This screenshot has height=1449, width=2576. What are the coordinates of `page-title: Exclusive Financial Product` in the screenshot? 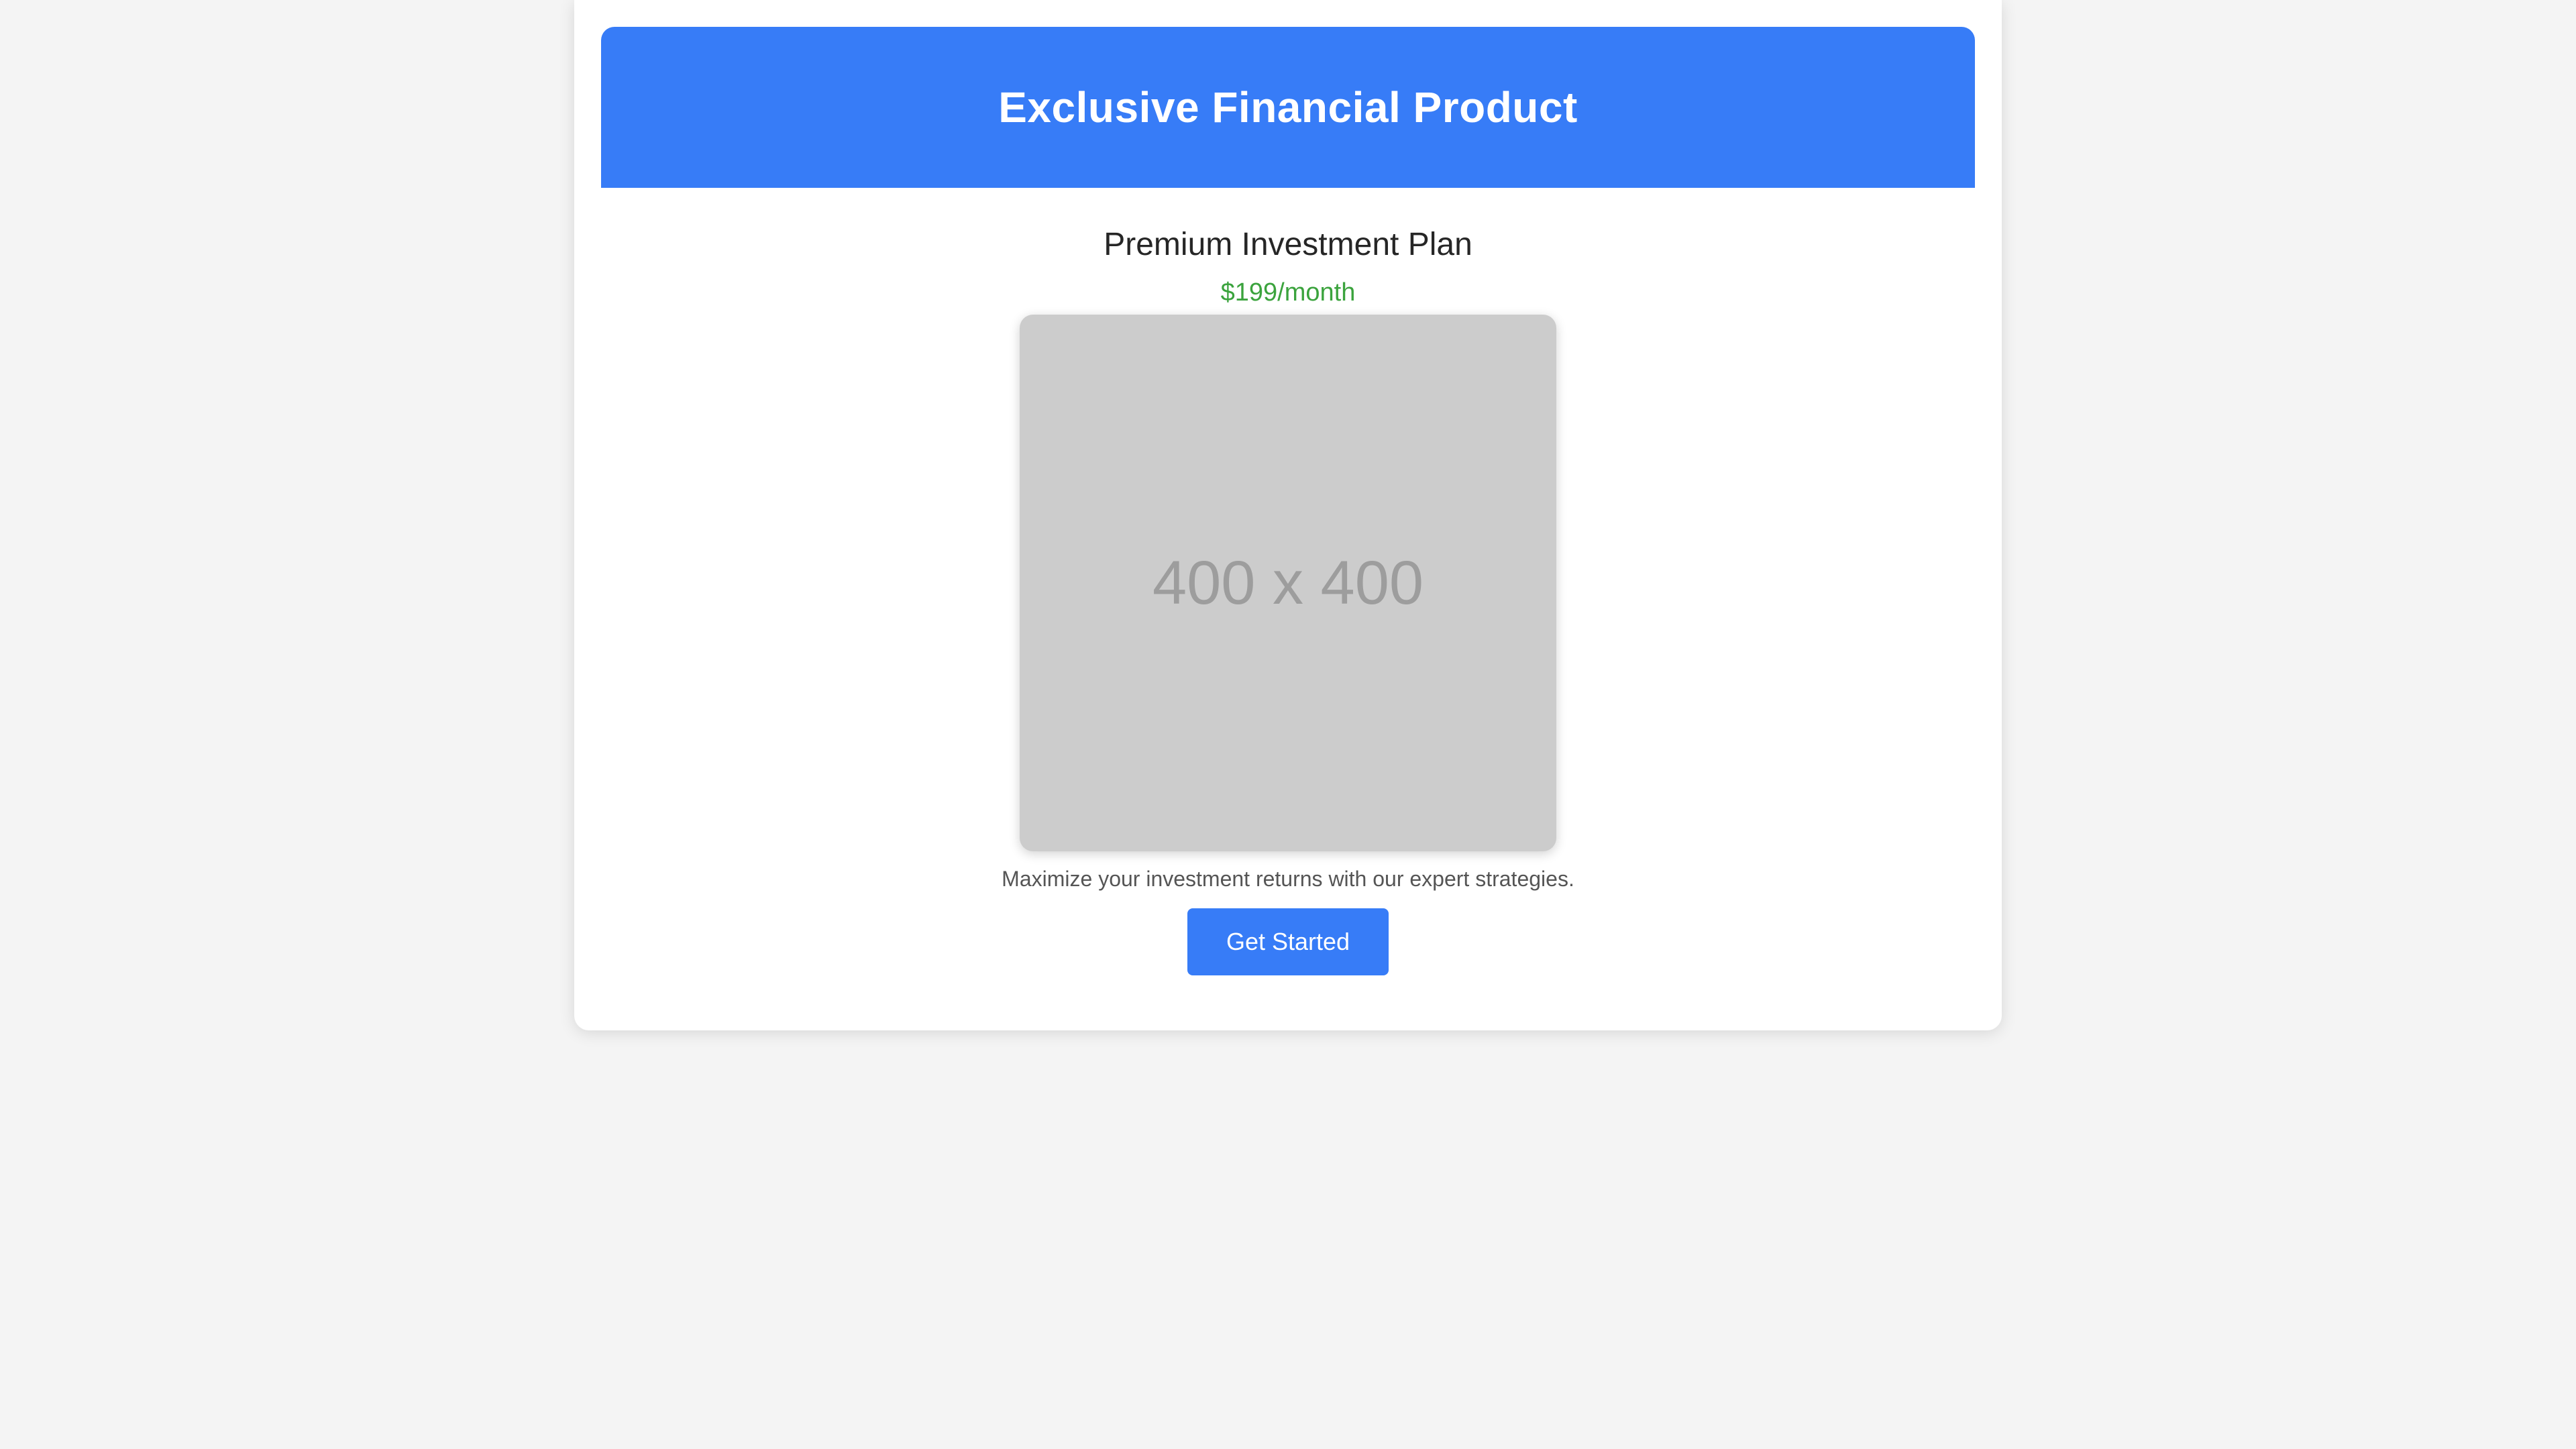 It's located at (1288, 107).